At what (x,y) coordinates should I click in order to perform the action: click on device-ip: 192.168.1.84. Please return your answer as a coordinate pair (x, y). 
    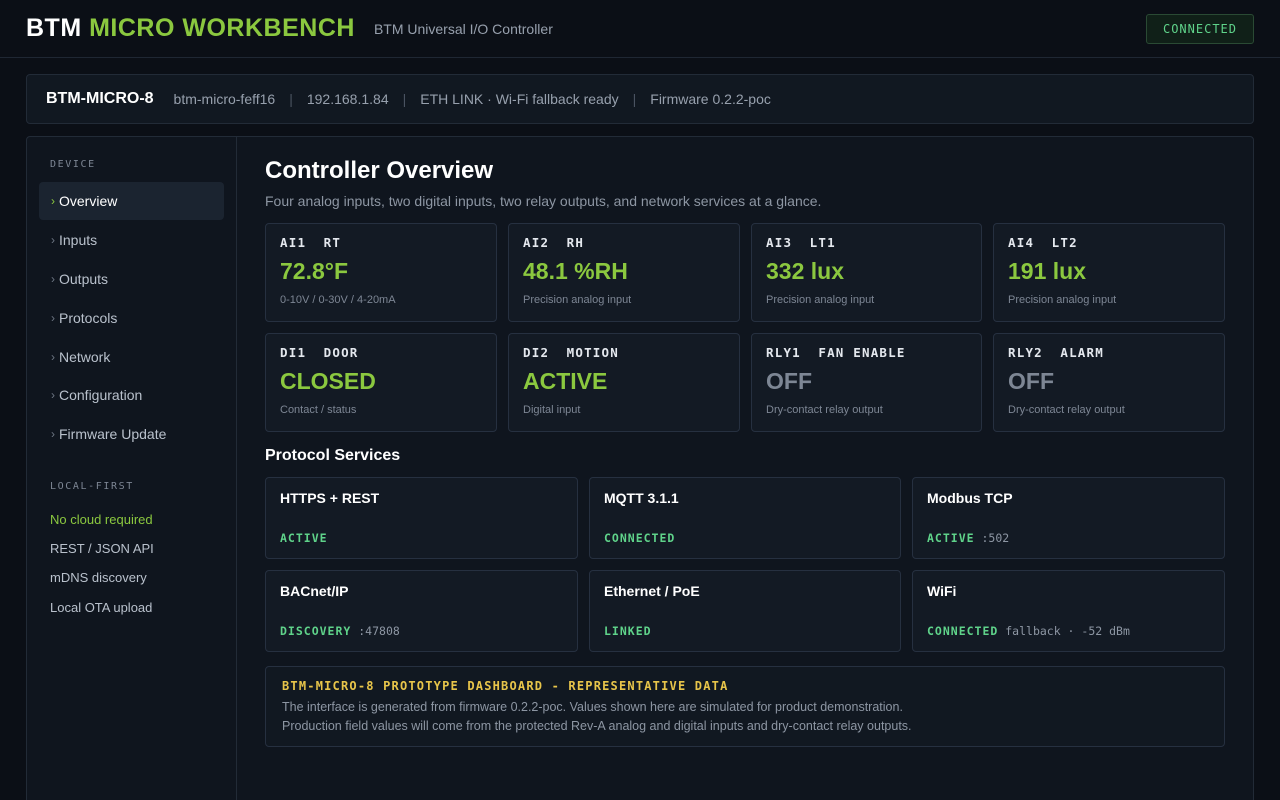
    Looking at the image, I should click on (347, 99).